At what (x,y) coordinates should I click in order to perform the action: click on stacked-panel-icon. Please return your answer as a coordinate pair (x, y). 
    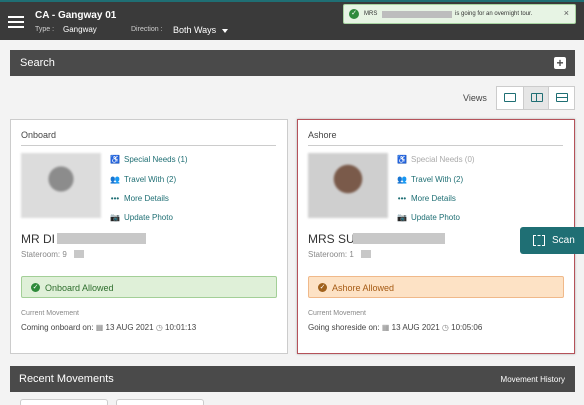
    Looking at the image, I should click on (562, 97).